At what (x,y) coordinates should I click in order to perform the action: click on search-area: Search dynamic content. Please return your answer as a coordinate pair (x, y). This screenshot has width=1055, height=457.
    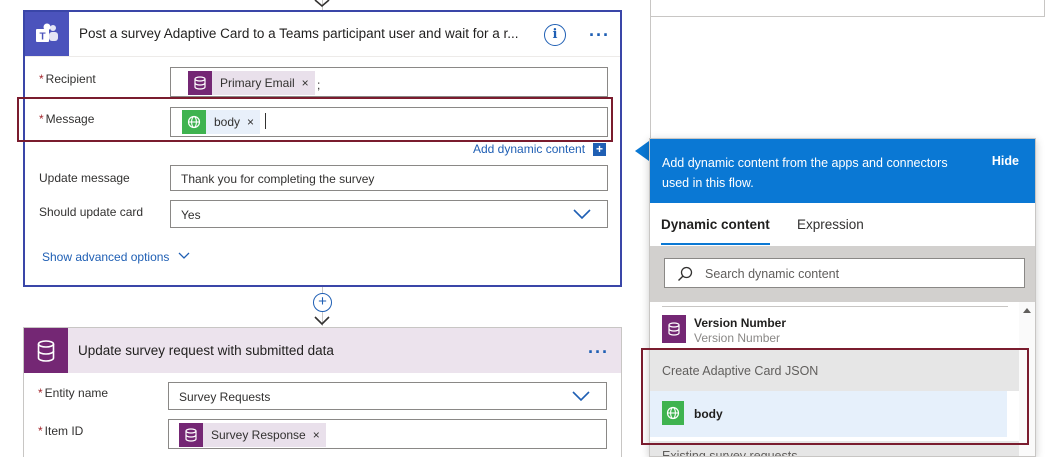
    Looking at the image, I should click on (842, 274).